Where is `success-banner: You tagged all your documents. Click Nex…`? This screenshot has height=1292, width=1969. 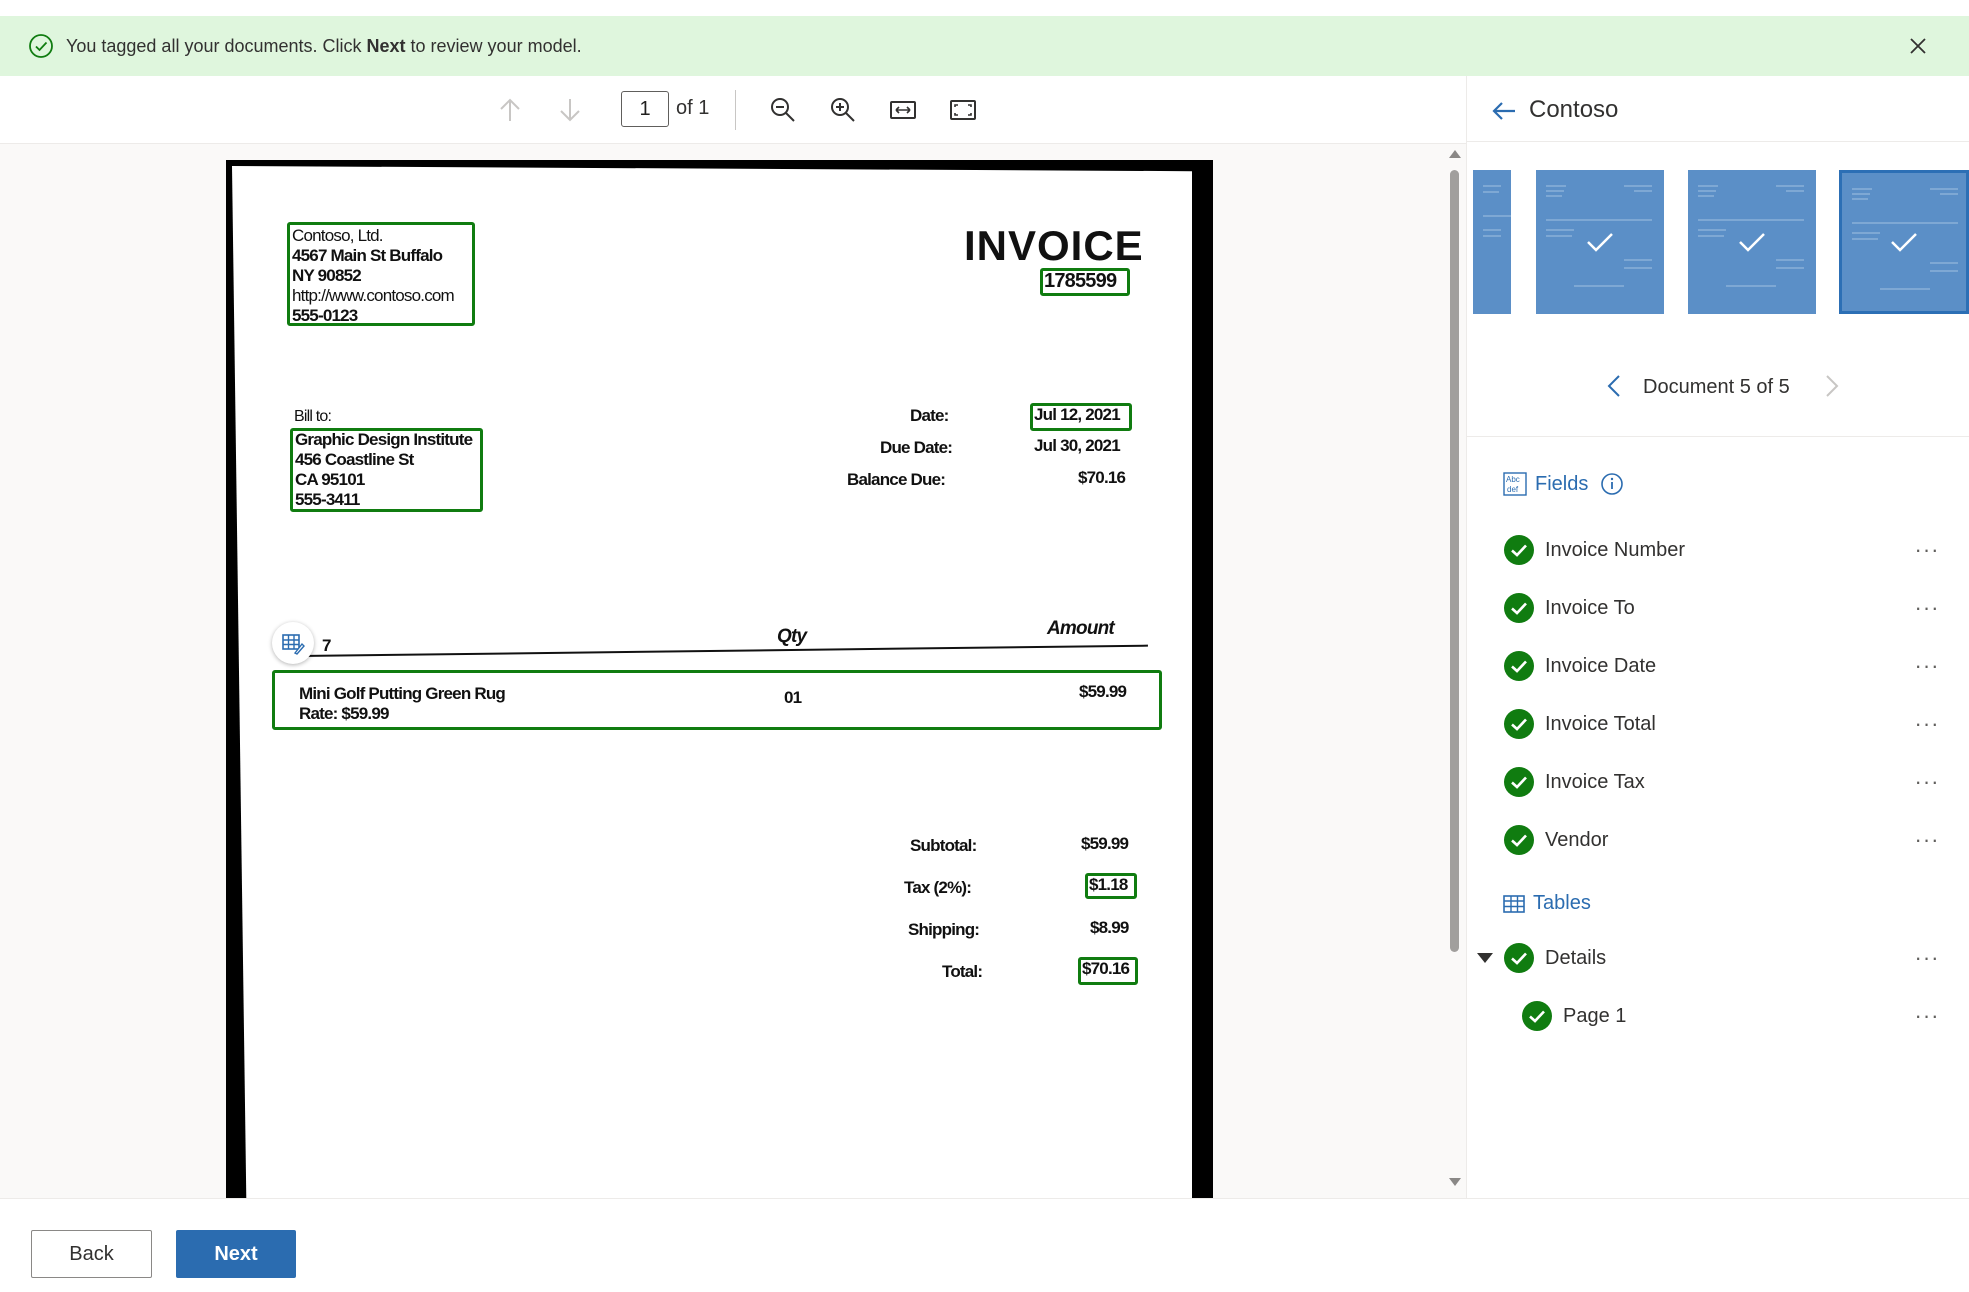 success-banner: You tagged all your documents. Click Nex… is located at coordinates (984, 46).